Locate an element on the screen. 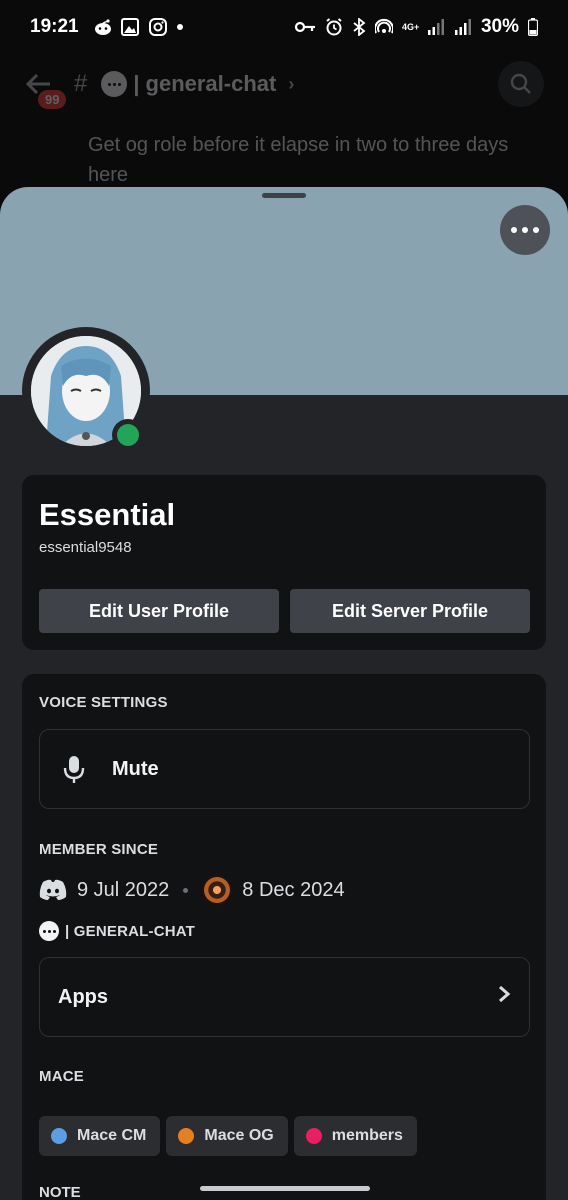  search-button is located at coordinates (521, 84).